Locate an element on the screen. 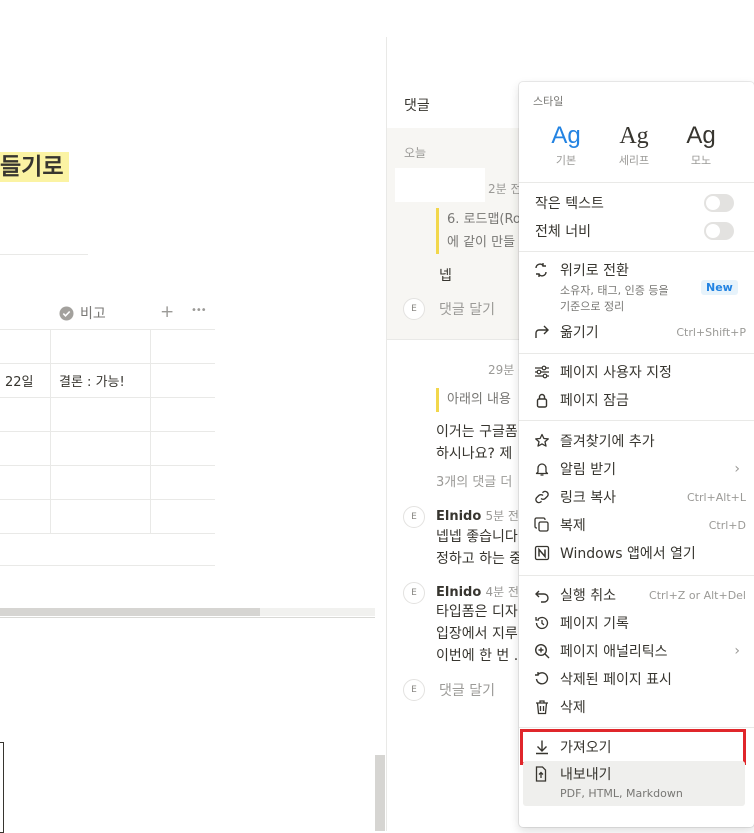  menu-item-copy-link: 링크 복사 Ctrl+Alt+L is located at coordinates (636, 497).